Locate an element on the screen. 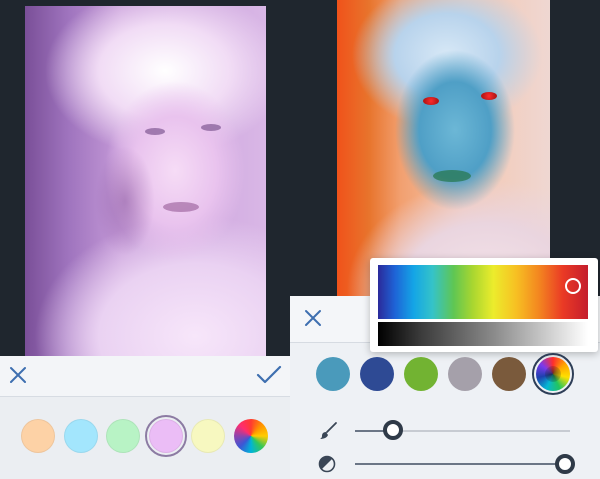  opacity-knob is located at coordinates (565, 464).